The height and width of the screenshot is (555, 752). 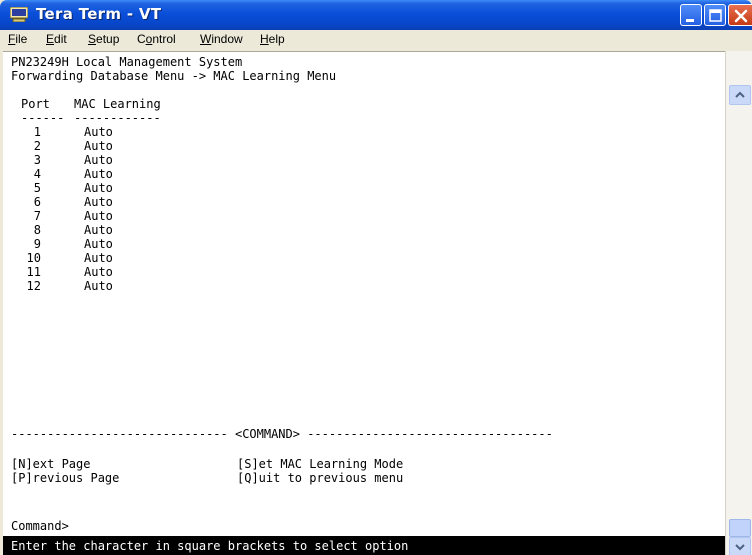 I want to click on quit-option: [Q]uit to previous menu, so click(x=320, y=478).